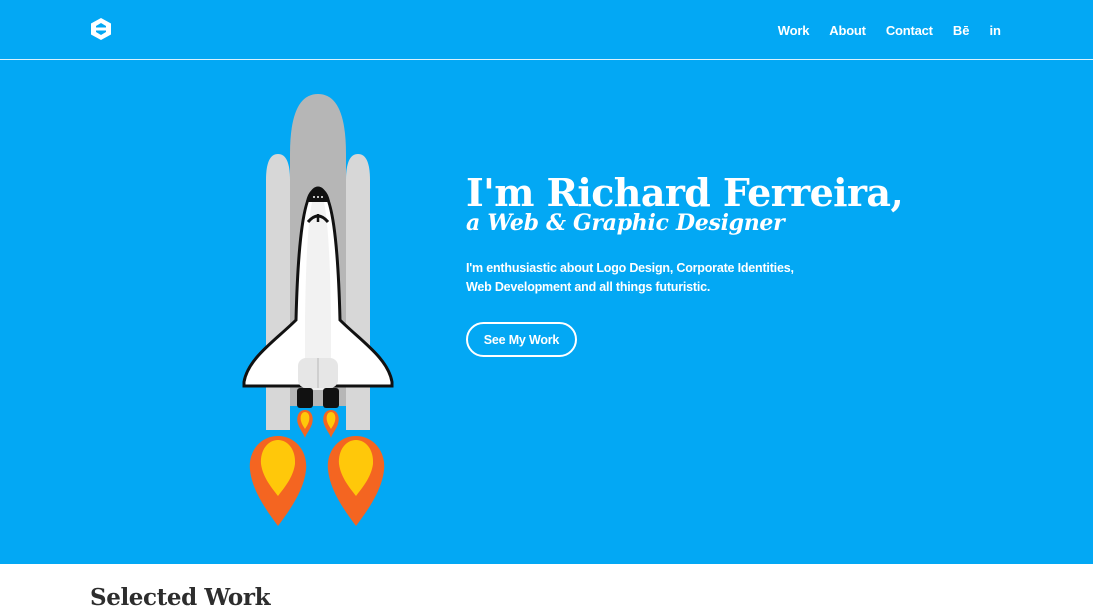 This screenshot has height=614, width=1093. Describe the element at coordinates (847, 30) in the screenshot. I see `nav-link-about: About` at that location.